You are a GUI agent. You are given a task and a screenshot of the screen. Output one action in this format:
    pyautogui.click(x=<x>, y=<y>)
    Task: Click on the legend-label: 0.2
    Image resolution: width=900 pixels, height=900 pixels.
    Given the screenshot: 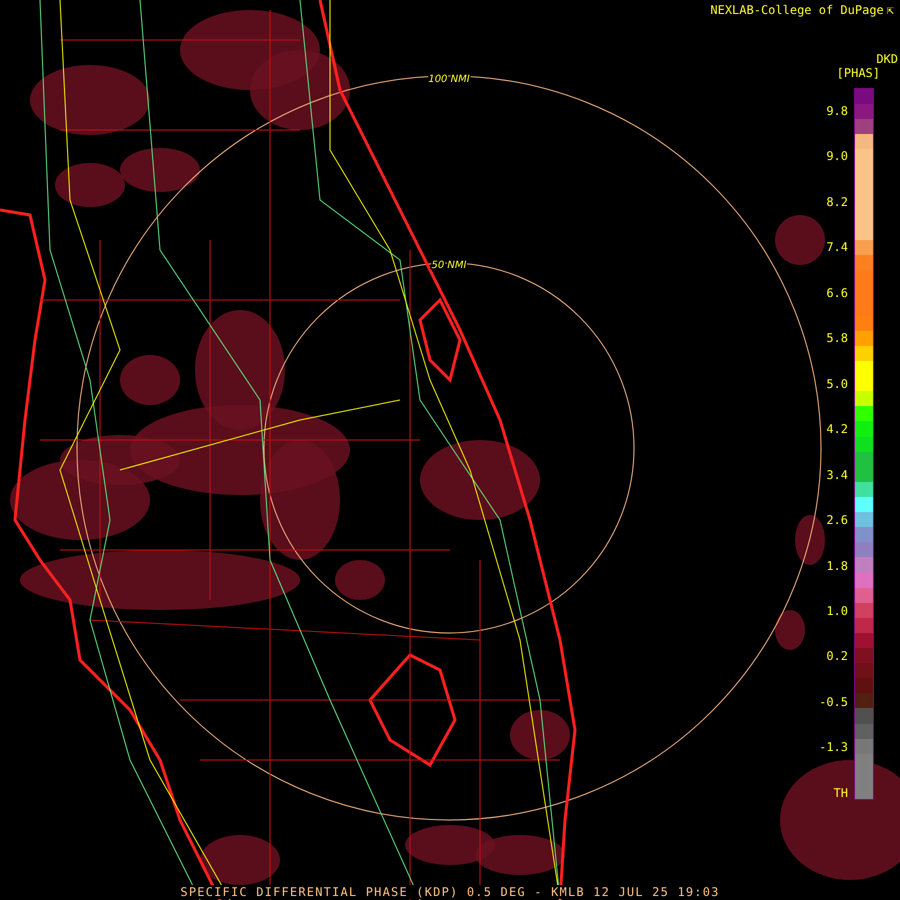 What is the action you would take?
    pyautogui.click(x=837, y=656)
    